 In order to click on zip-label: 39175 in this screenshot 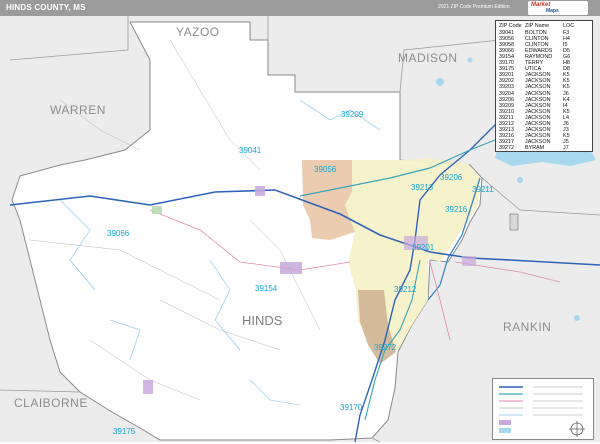, I will do `click(124, 431)`.